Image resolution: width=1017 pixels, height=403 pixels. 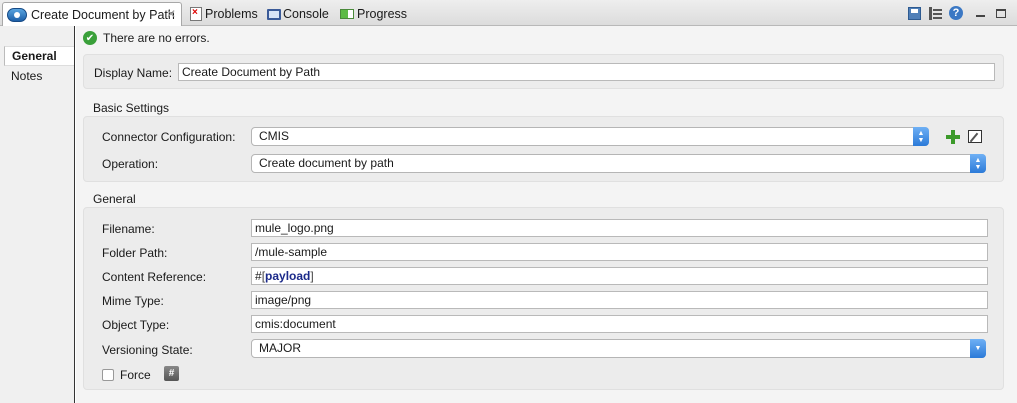 I want to click on validation-status: ✔ There are no errors., so click(x=146, y=38).